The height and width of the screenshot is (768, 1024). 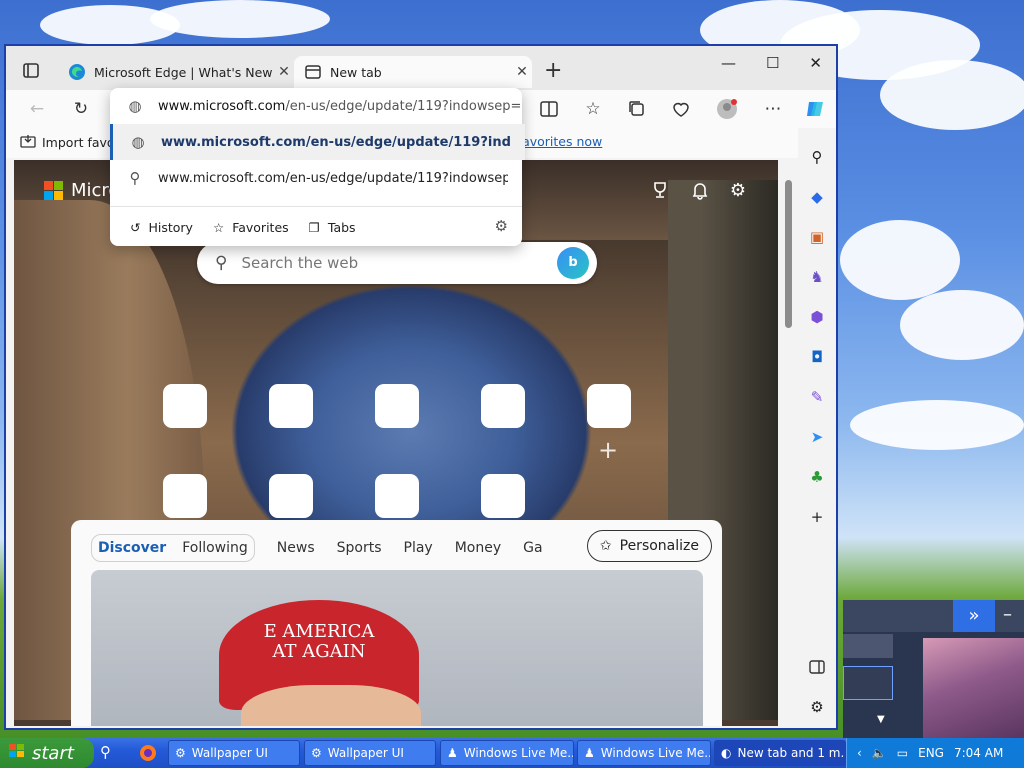 I want to click on browser-essentials-icon, so click(x=681, y=109).